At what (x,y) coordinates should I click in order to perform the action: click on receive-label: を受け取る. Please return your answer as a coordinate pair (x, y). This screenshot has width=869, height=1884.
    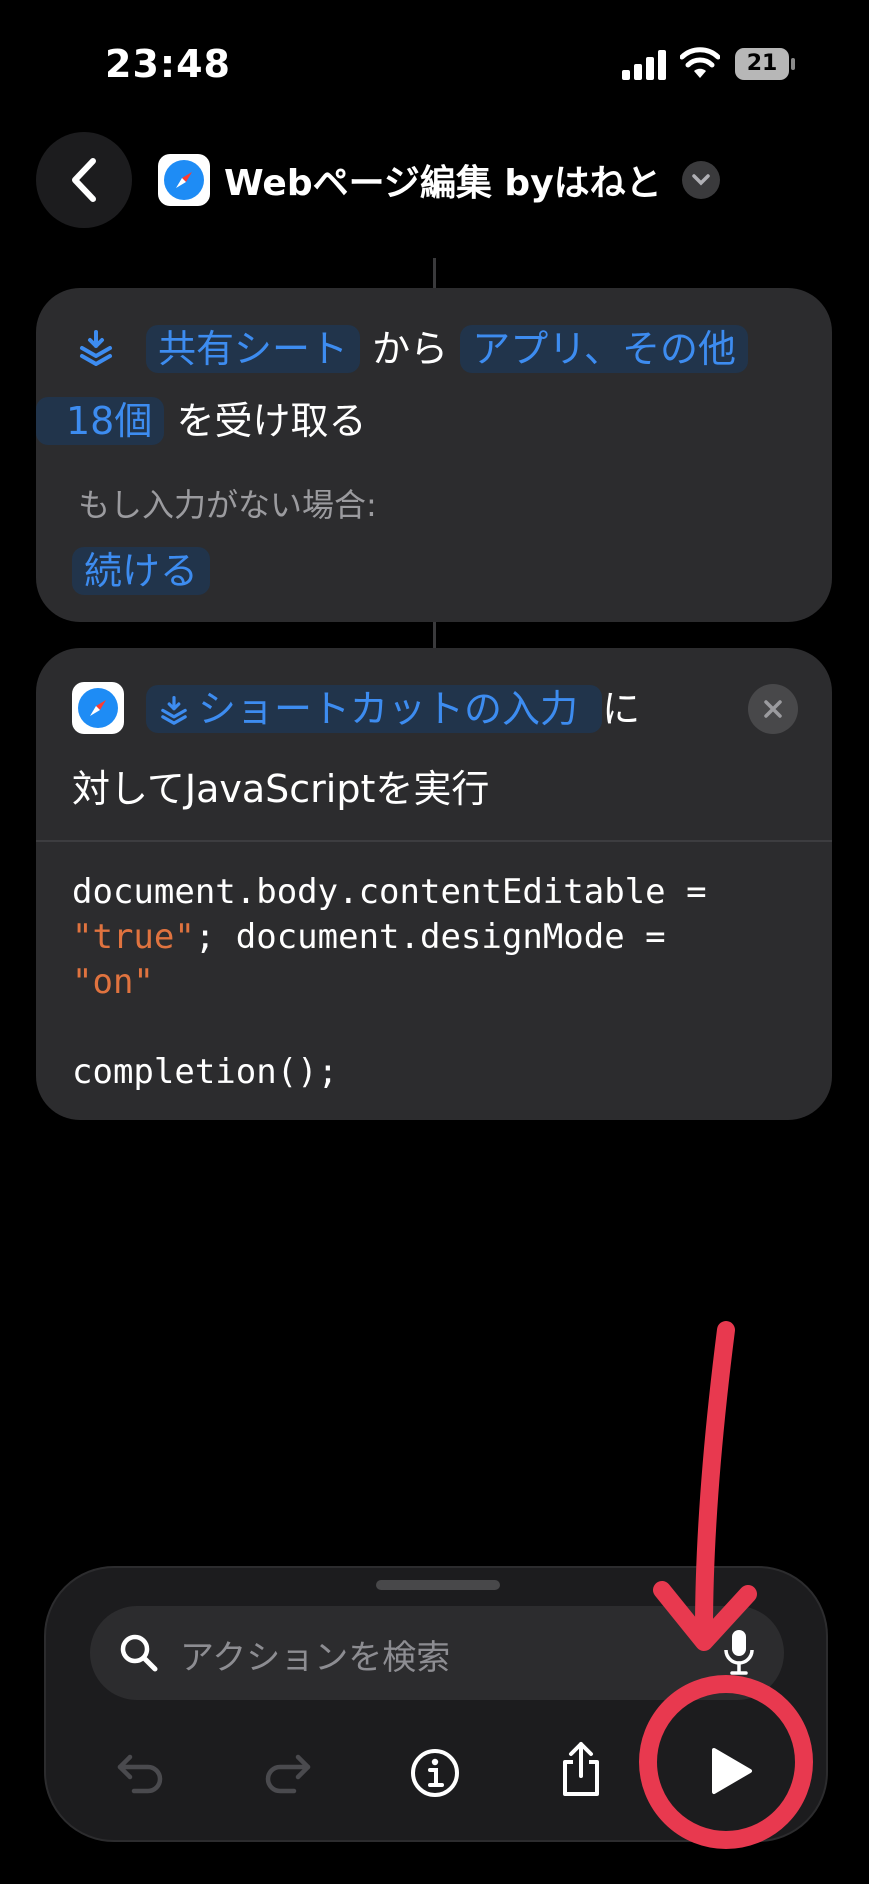
    Looking at the image, I should click on (271, 421).